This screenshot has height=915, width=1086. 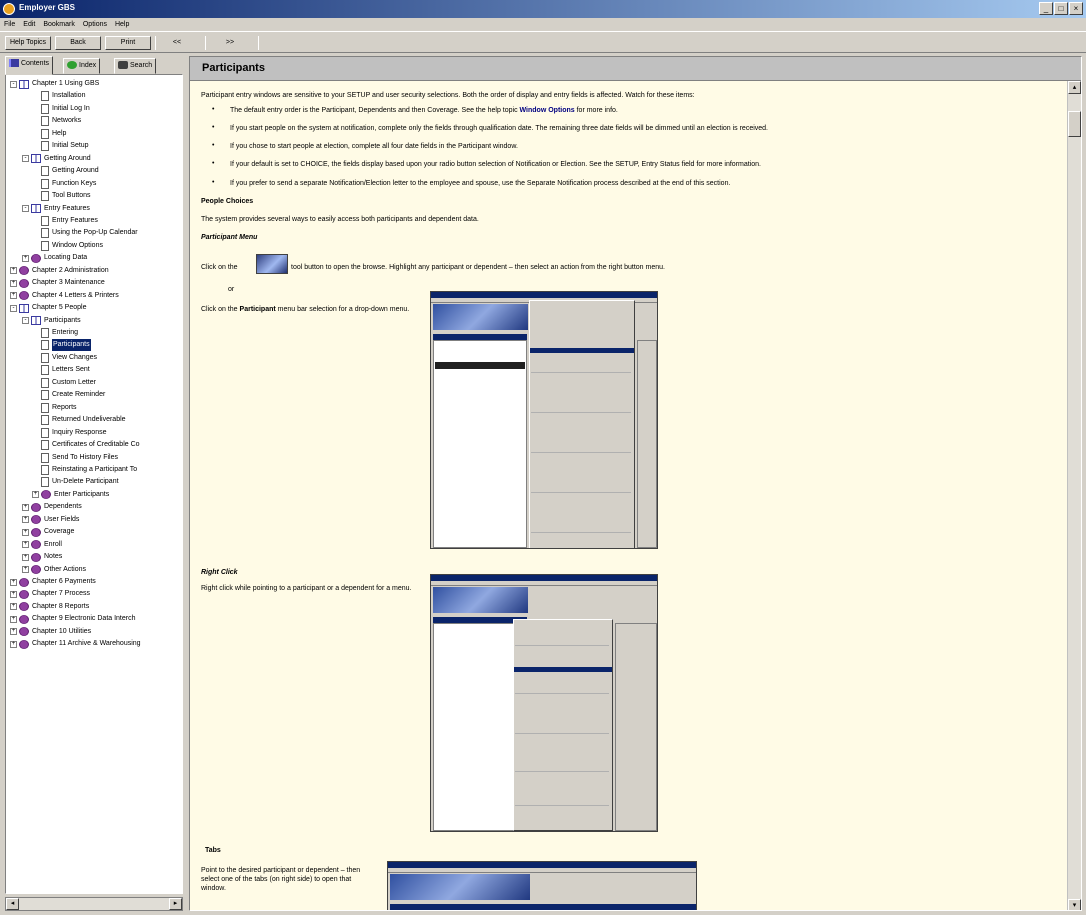 What do you see at coordinates (64, 184) in the screenshot?
I see `tree-item: Function Keys` at bounding box center [64, 184].